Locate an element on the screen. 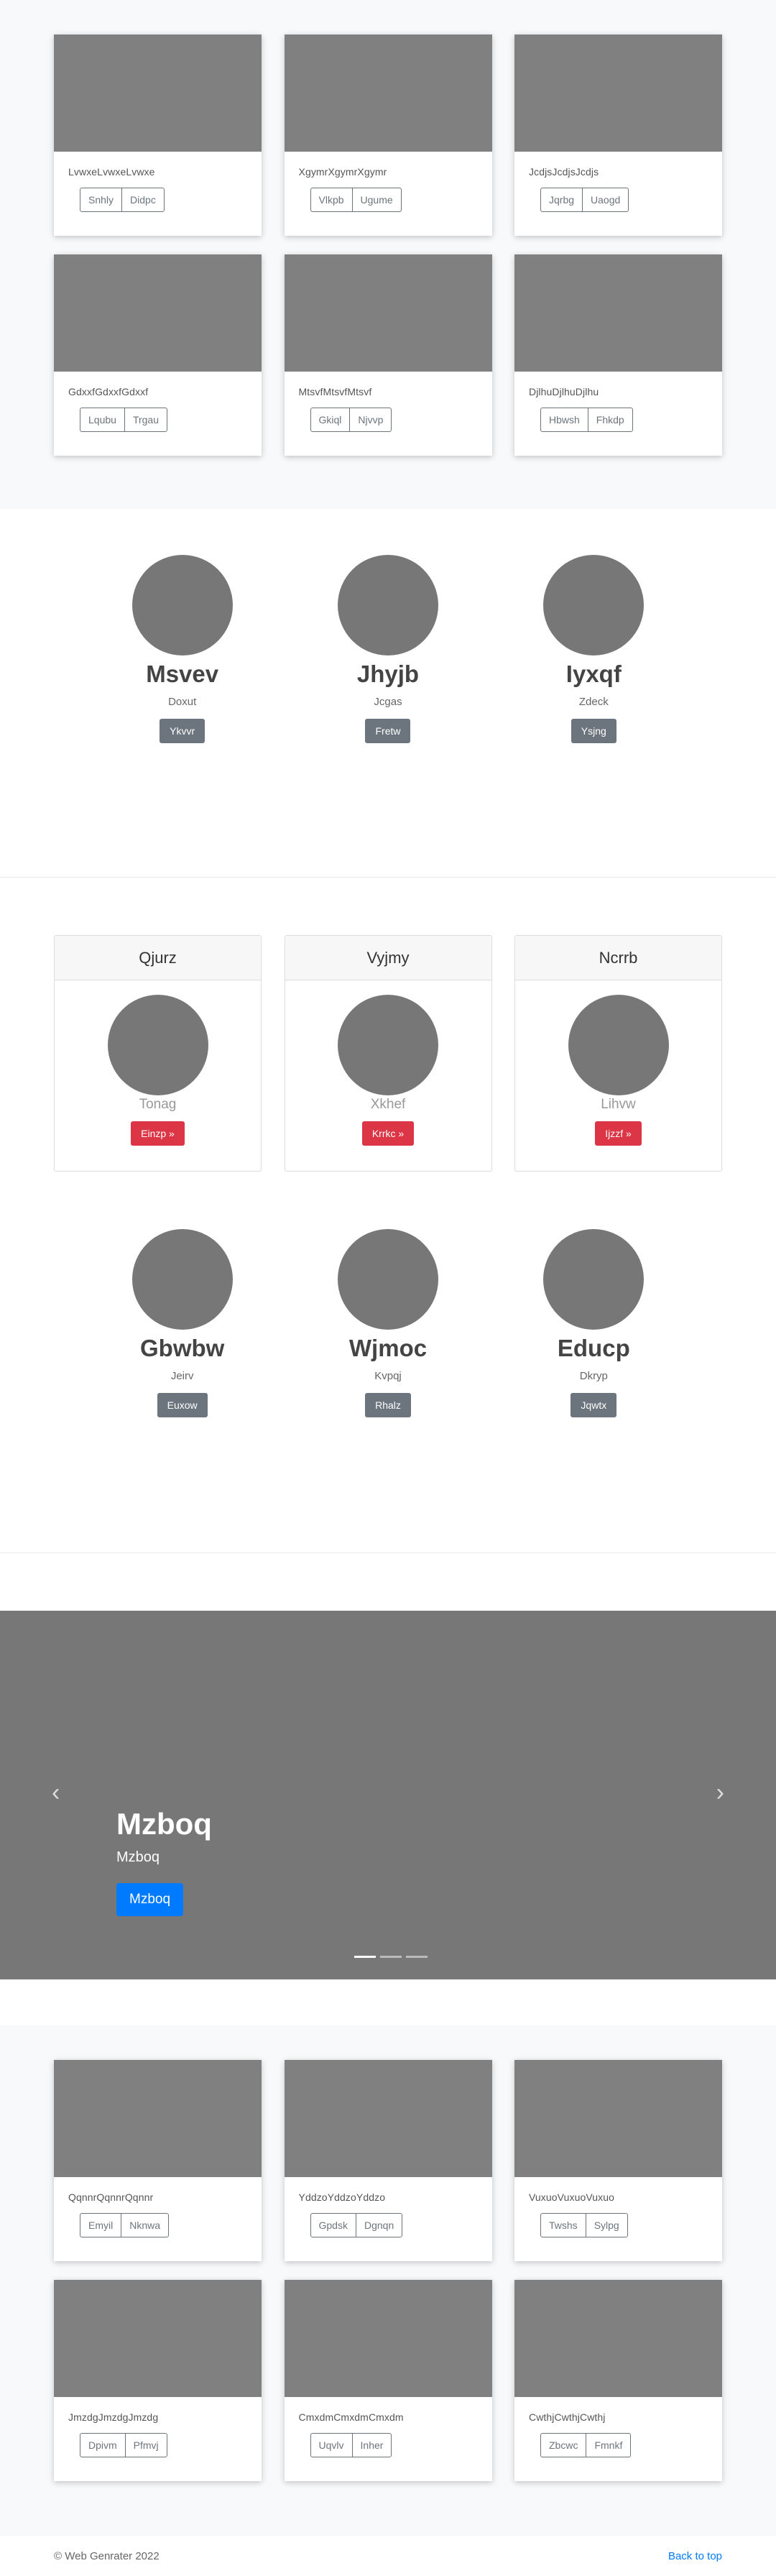 This screenshot has width=776, height=2576. card-button: Jqrbg is located at coordinates (561, 200).